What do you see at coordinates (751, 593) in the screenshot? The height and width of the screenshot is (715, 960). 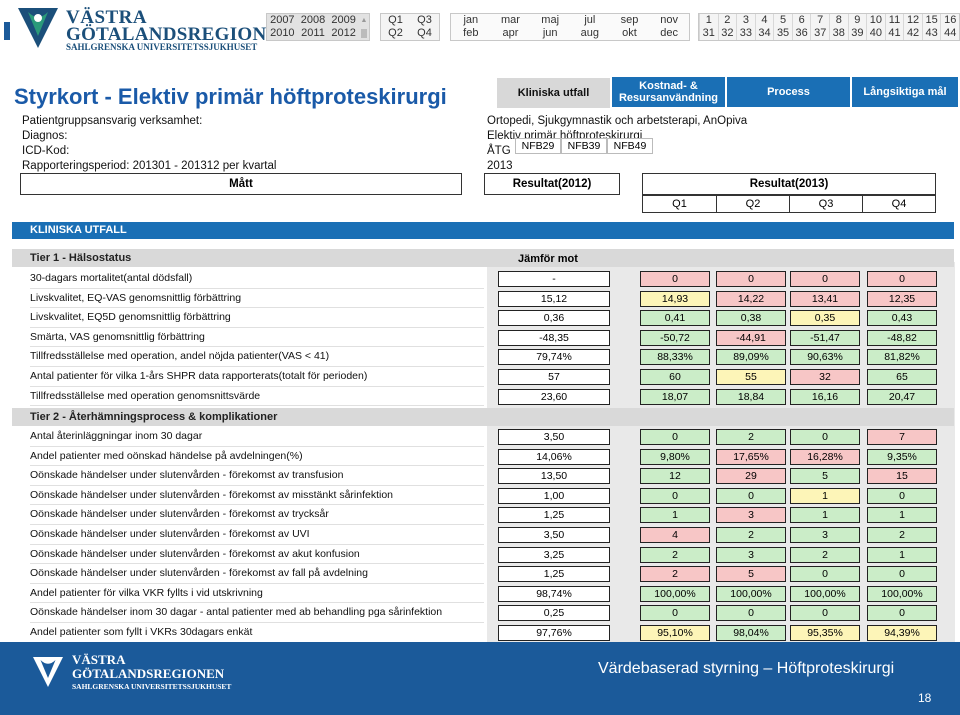 I see `result-q2-cell: 100,00%` at bounding box center [751, 593].